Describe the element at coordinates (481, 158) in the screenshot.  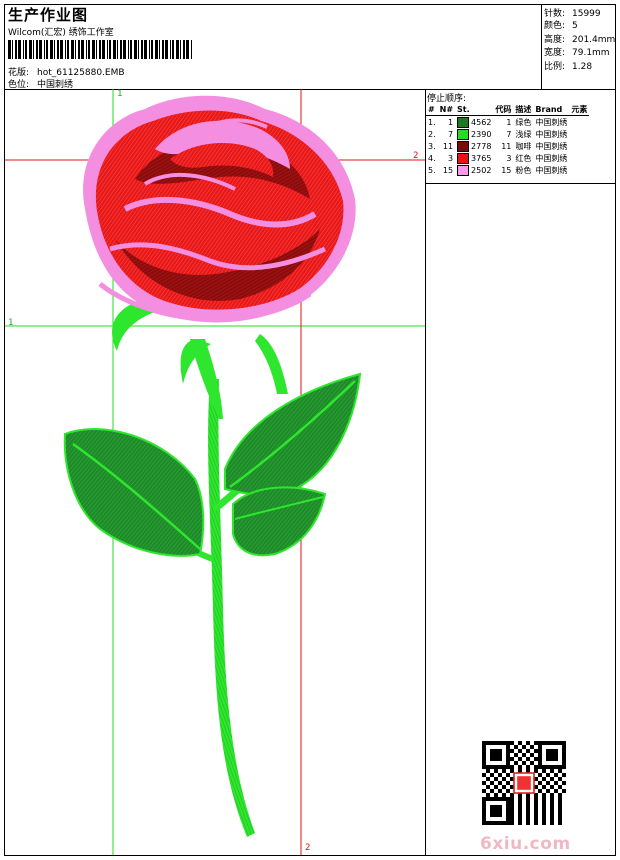
I see `cell-stitches-text: 3765` at that location.